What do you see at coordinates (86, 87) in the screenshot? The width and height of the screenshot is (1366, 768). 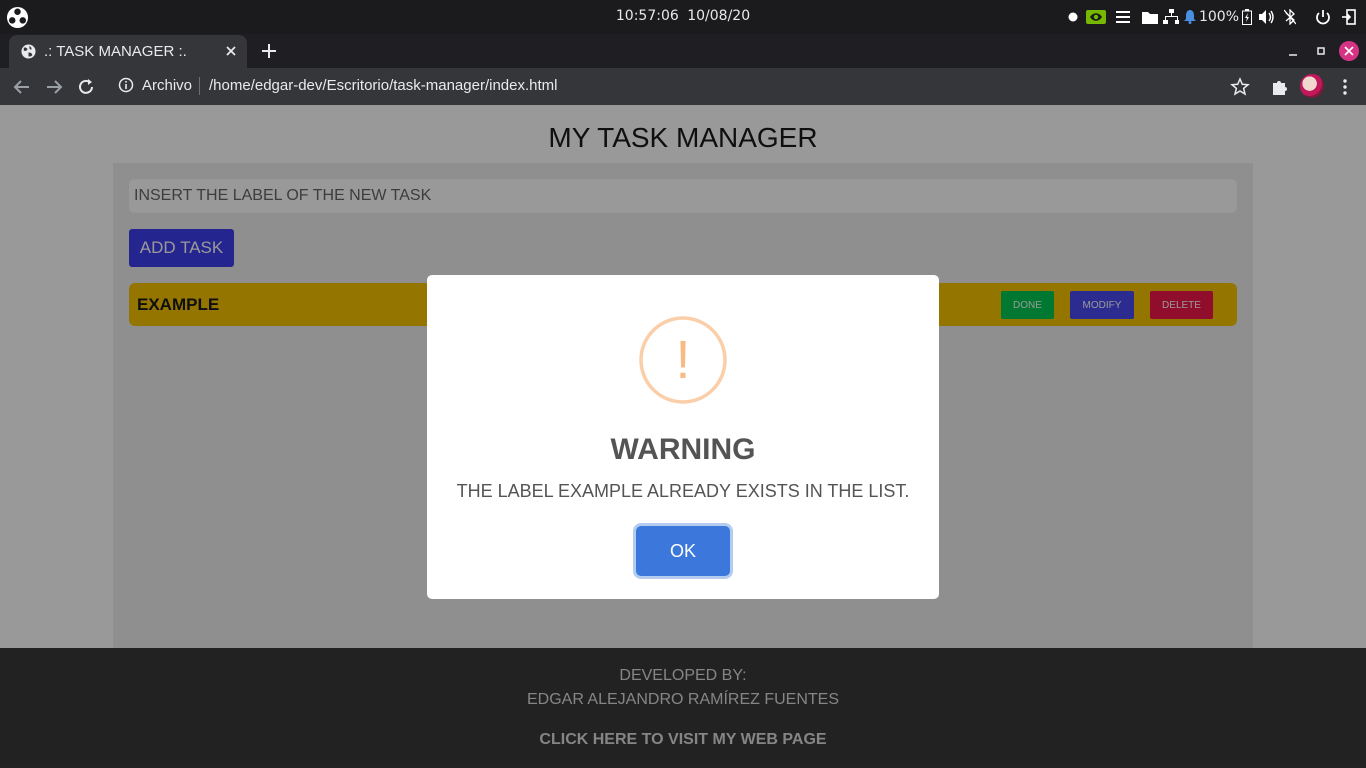 I see `reload-icon` at bounding box center [86, 87].